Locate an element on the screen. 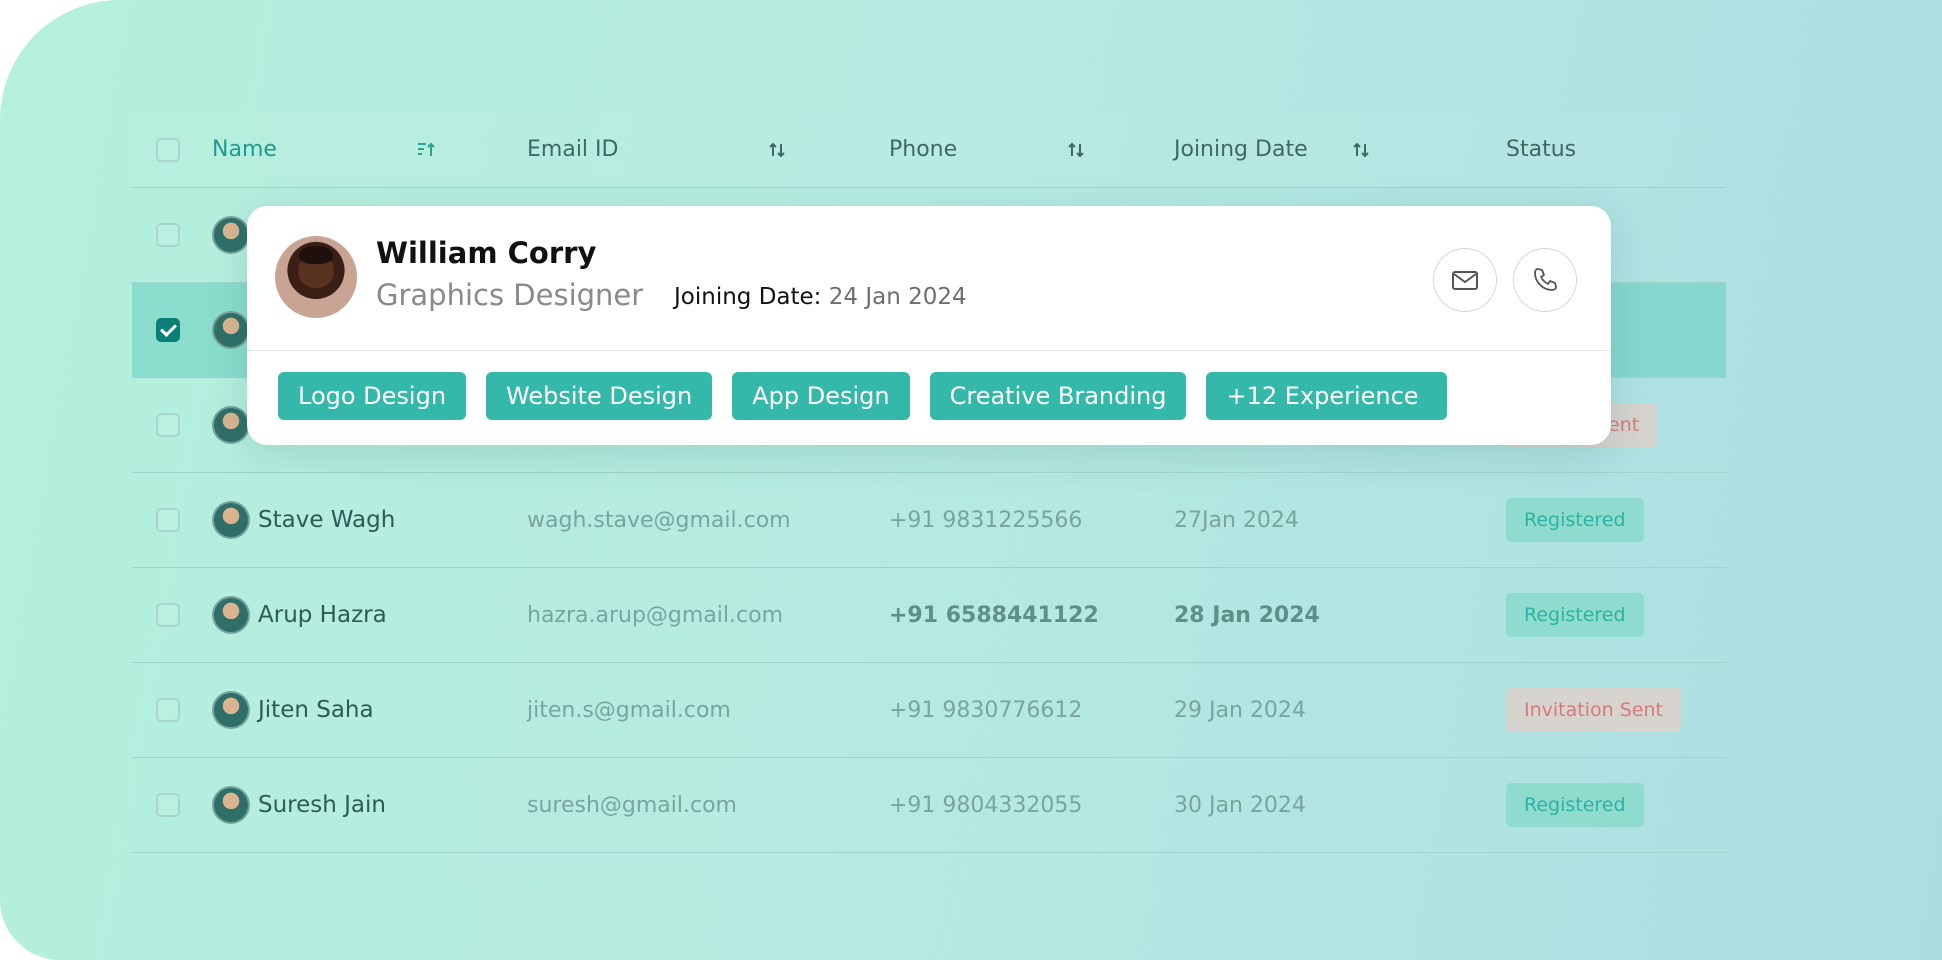 This screenshot has width=1942, height=960. row-name: Jiten Saha is located at coordinates (316, 710).